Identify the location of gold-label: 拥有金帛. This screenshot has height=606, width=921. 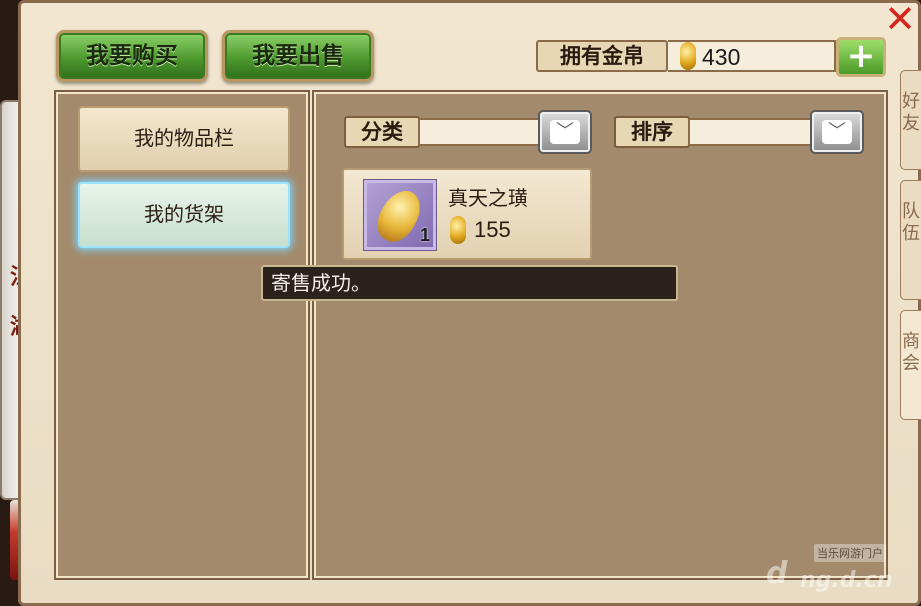
(602, 56).